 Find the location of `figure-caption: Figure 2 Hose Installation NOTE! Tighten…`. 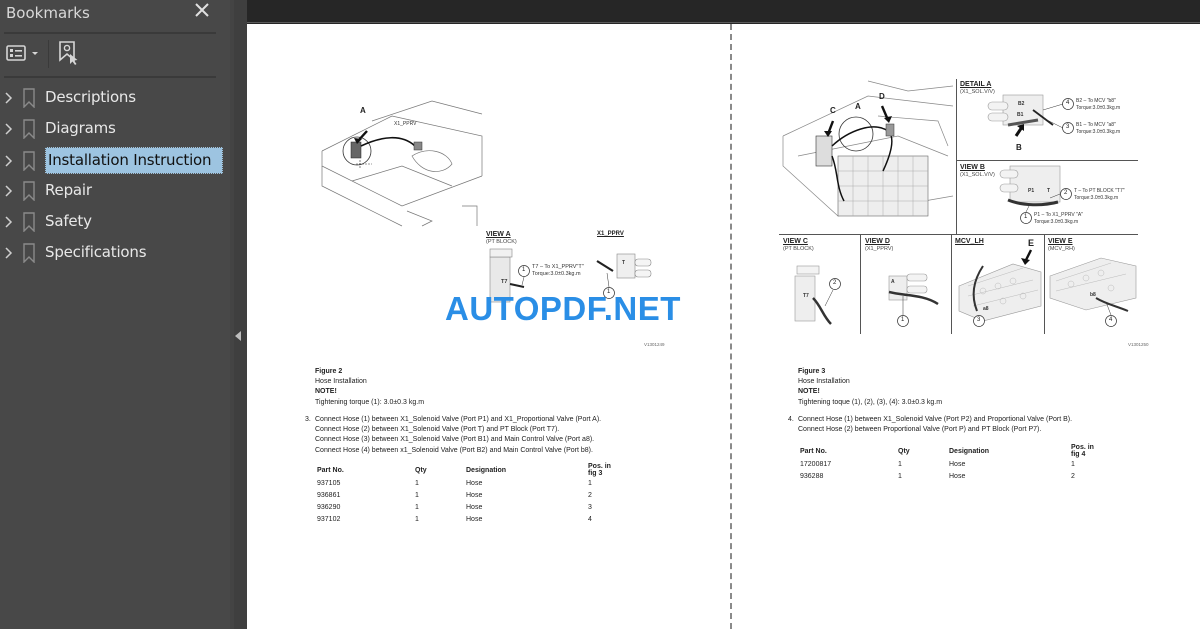

figure-caption: Figure 2 Hose Installation NOTE! Tighten… is located at coordinates (369, 387).